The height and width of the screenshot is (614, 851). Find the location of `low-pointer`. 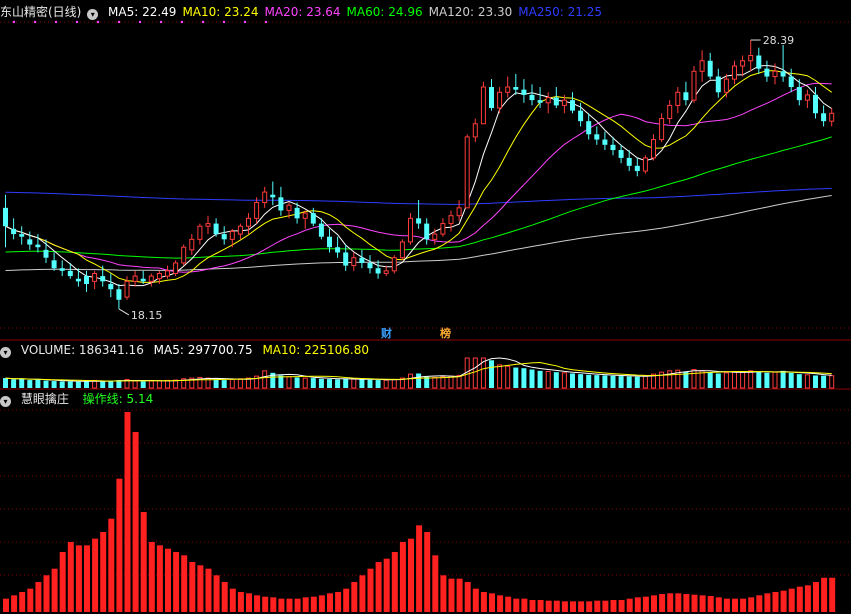

low-pointer is located at coordinates (124, 312).